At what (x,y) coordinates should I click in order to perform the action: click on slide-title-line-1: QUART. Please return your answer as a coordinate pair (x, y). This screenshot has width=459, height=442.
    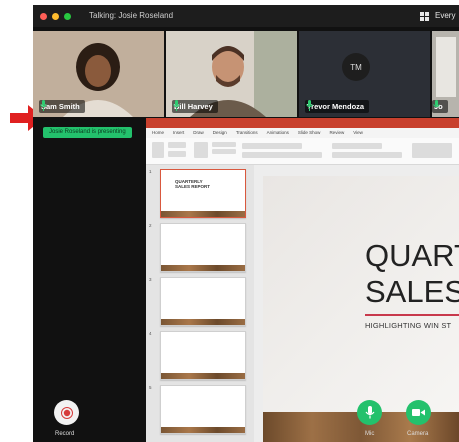
    Looking at the image, I should click on (412, 255).